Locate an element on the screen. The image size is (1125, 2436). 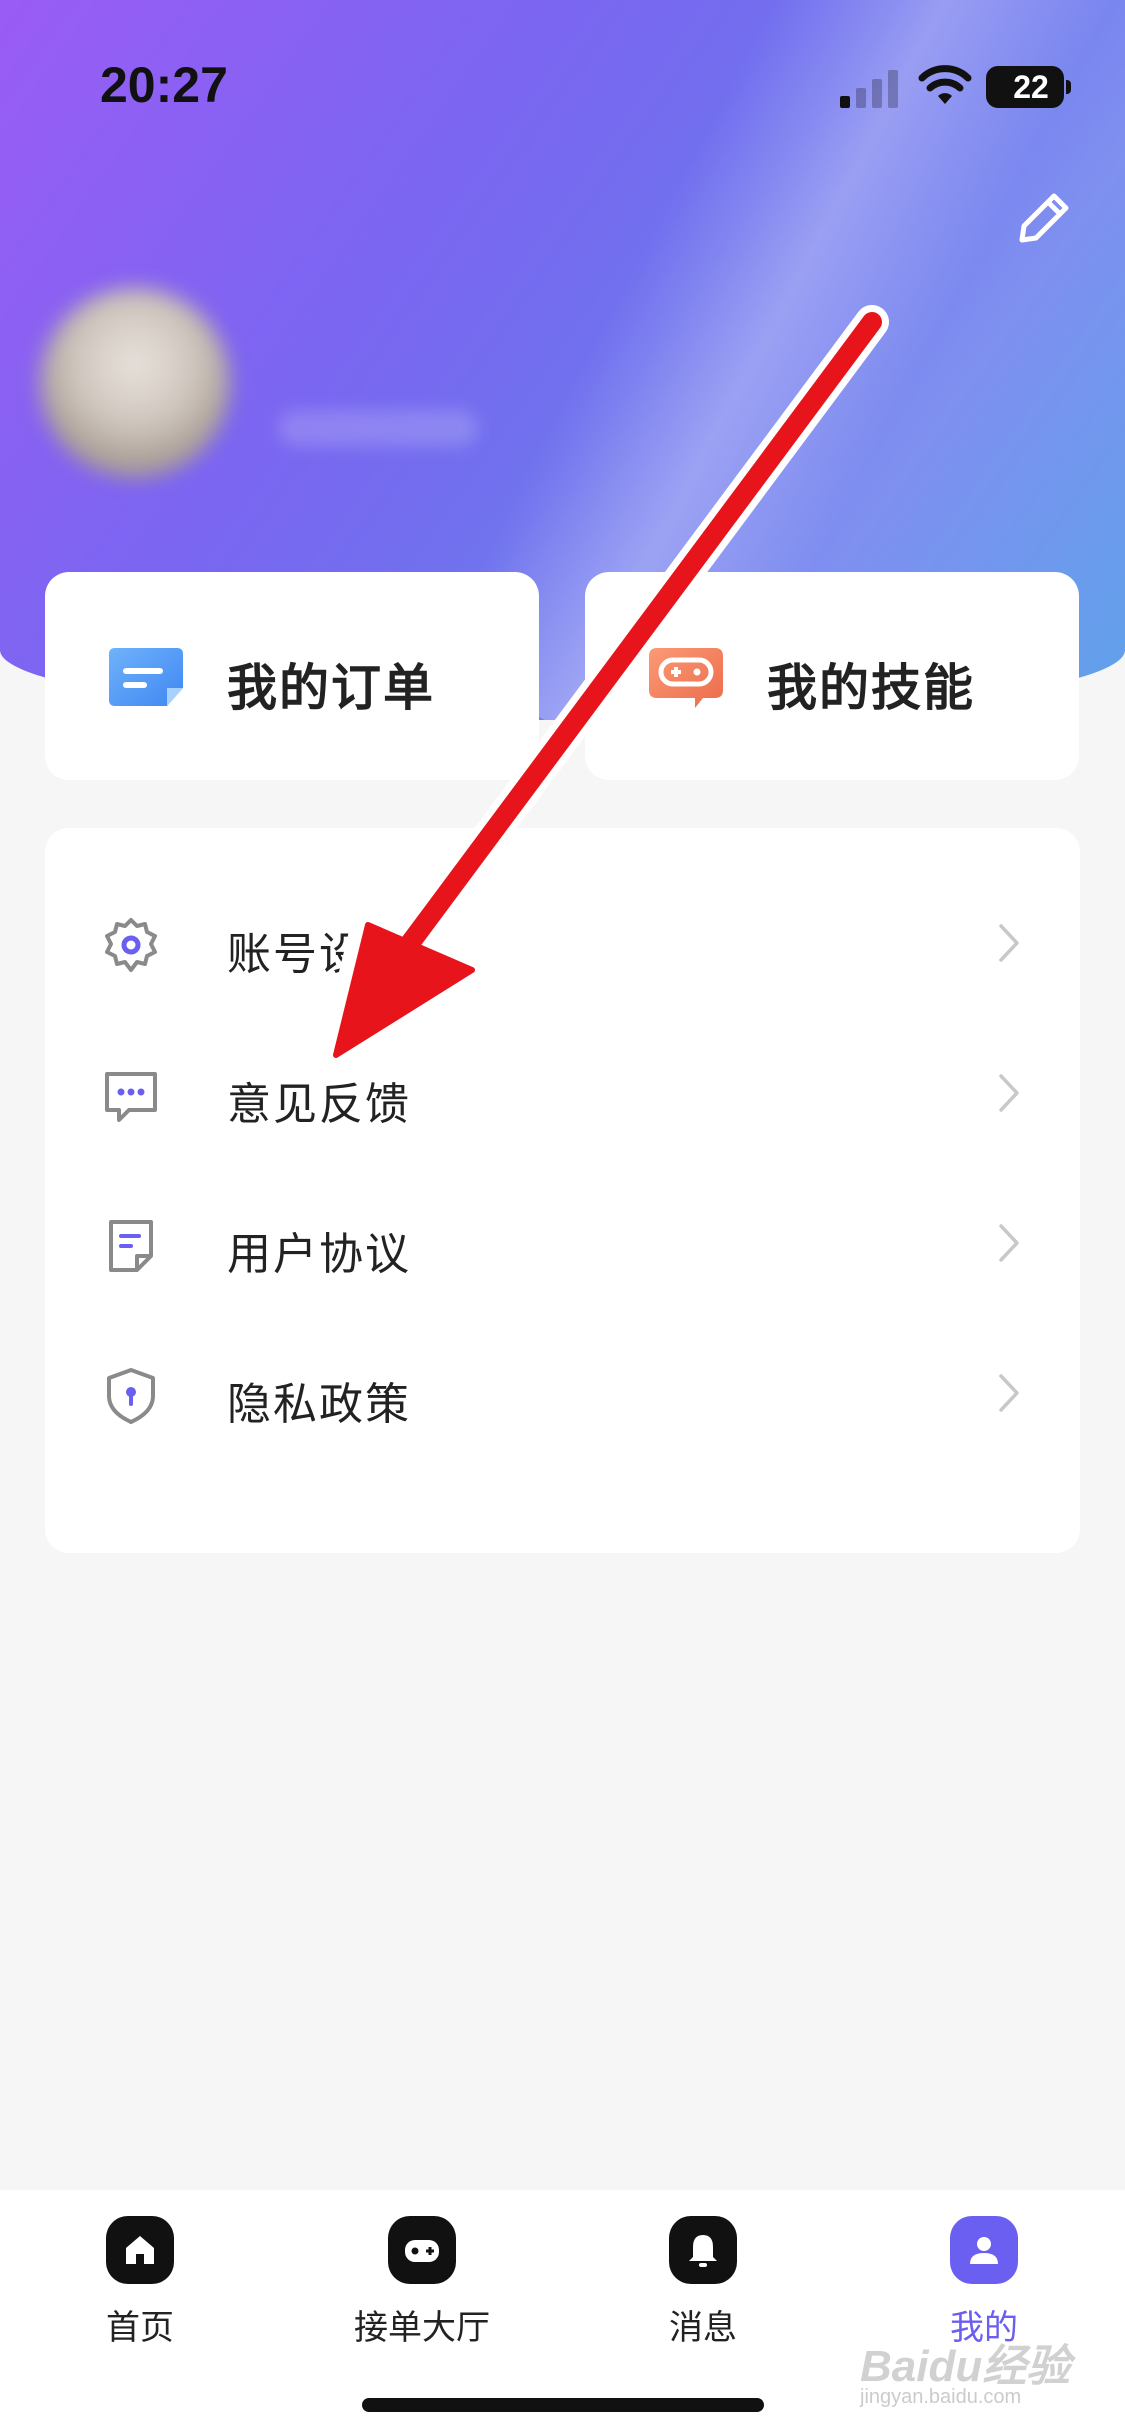
menu-label-feedback: 意见反馈 is located at coordinates (319, 1104).